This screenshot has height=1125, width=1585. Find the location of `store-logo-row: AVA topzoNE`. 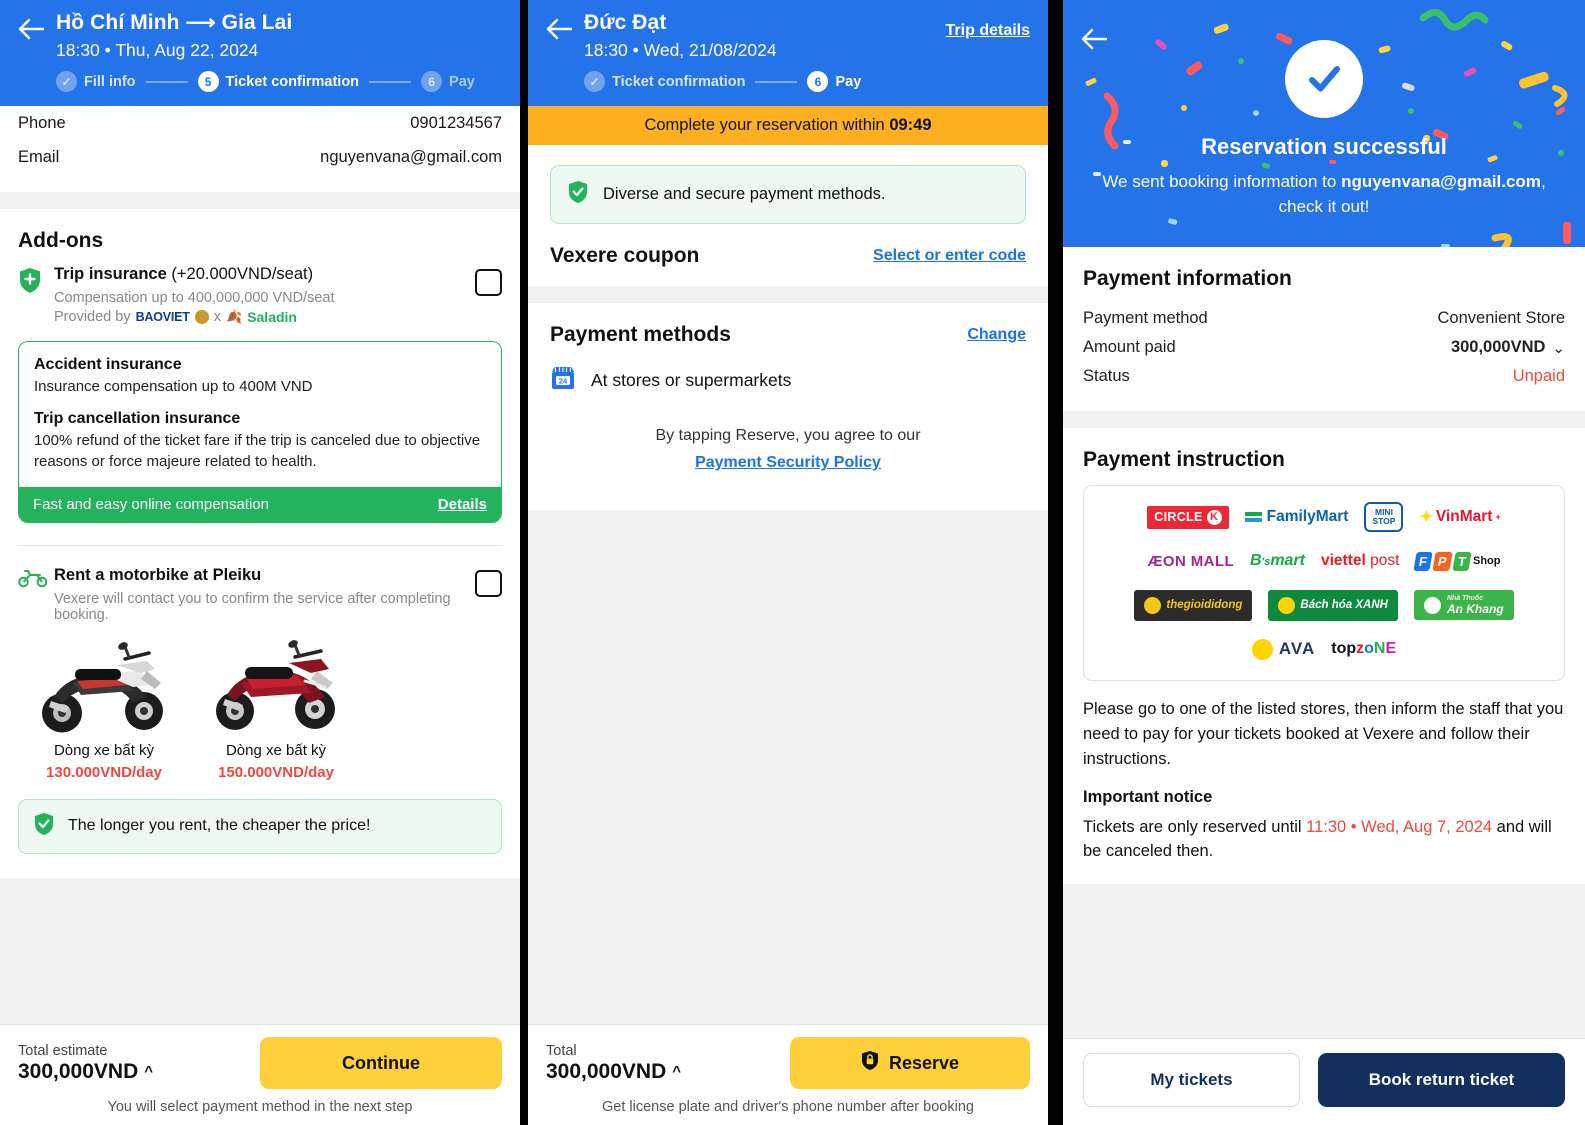

store-logo-row: AVA topzoNE is located at coordinates (1324, 649).